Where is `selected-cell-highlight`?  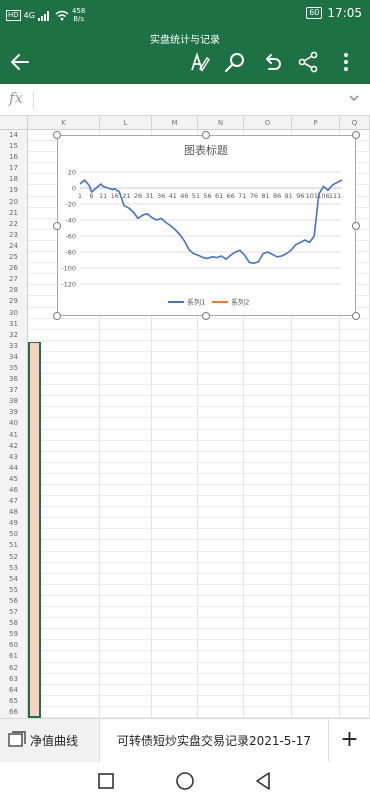 selected-cell-highlight is located at coordinates (34, 530).